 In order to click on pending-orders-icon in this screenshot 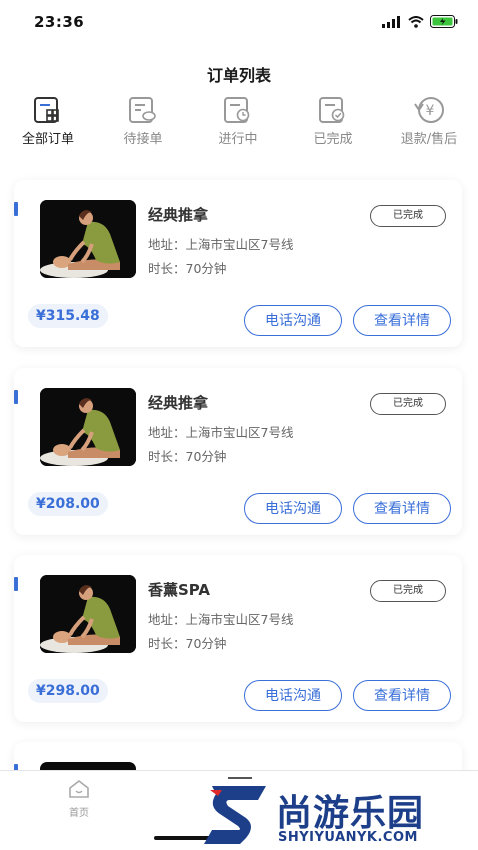, I will do `click(142, 110)`.